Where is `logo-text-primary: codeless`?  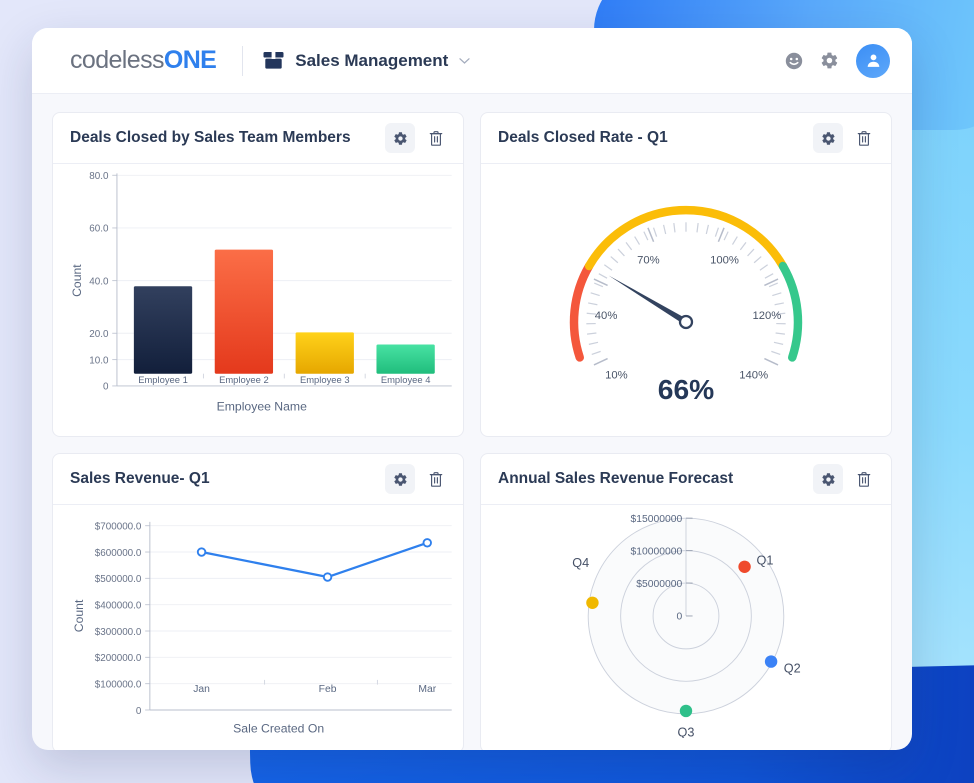
logo-text-primary: codeless is located at coordinates (117, 60).